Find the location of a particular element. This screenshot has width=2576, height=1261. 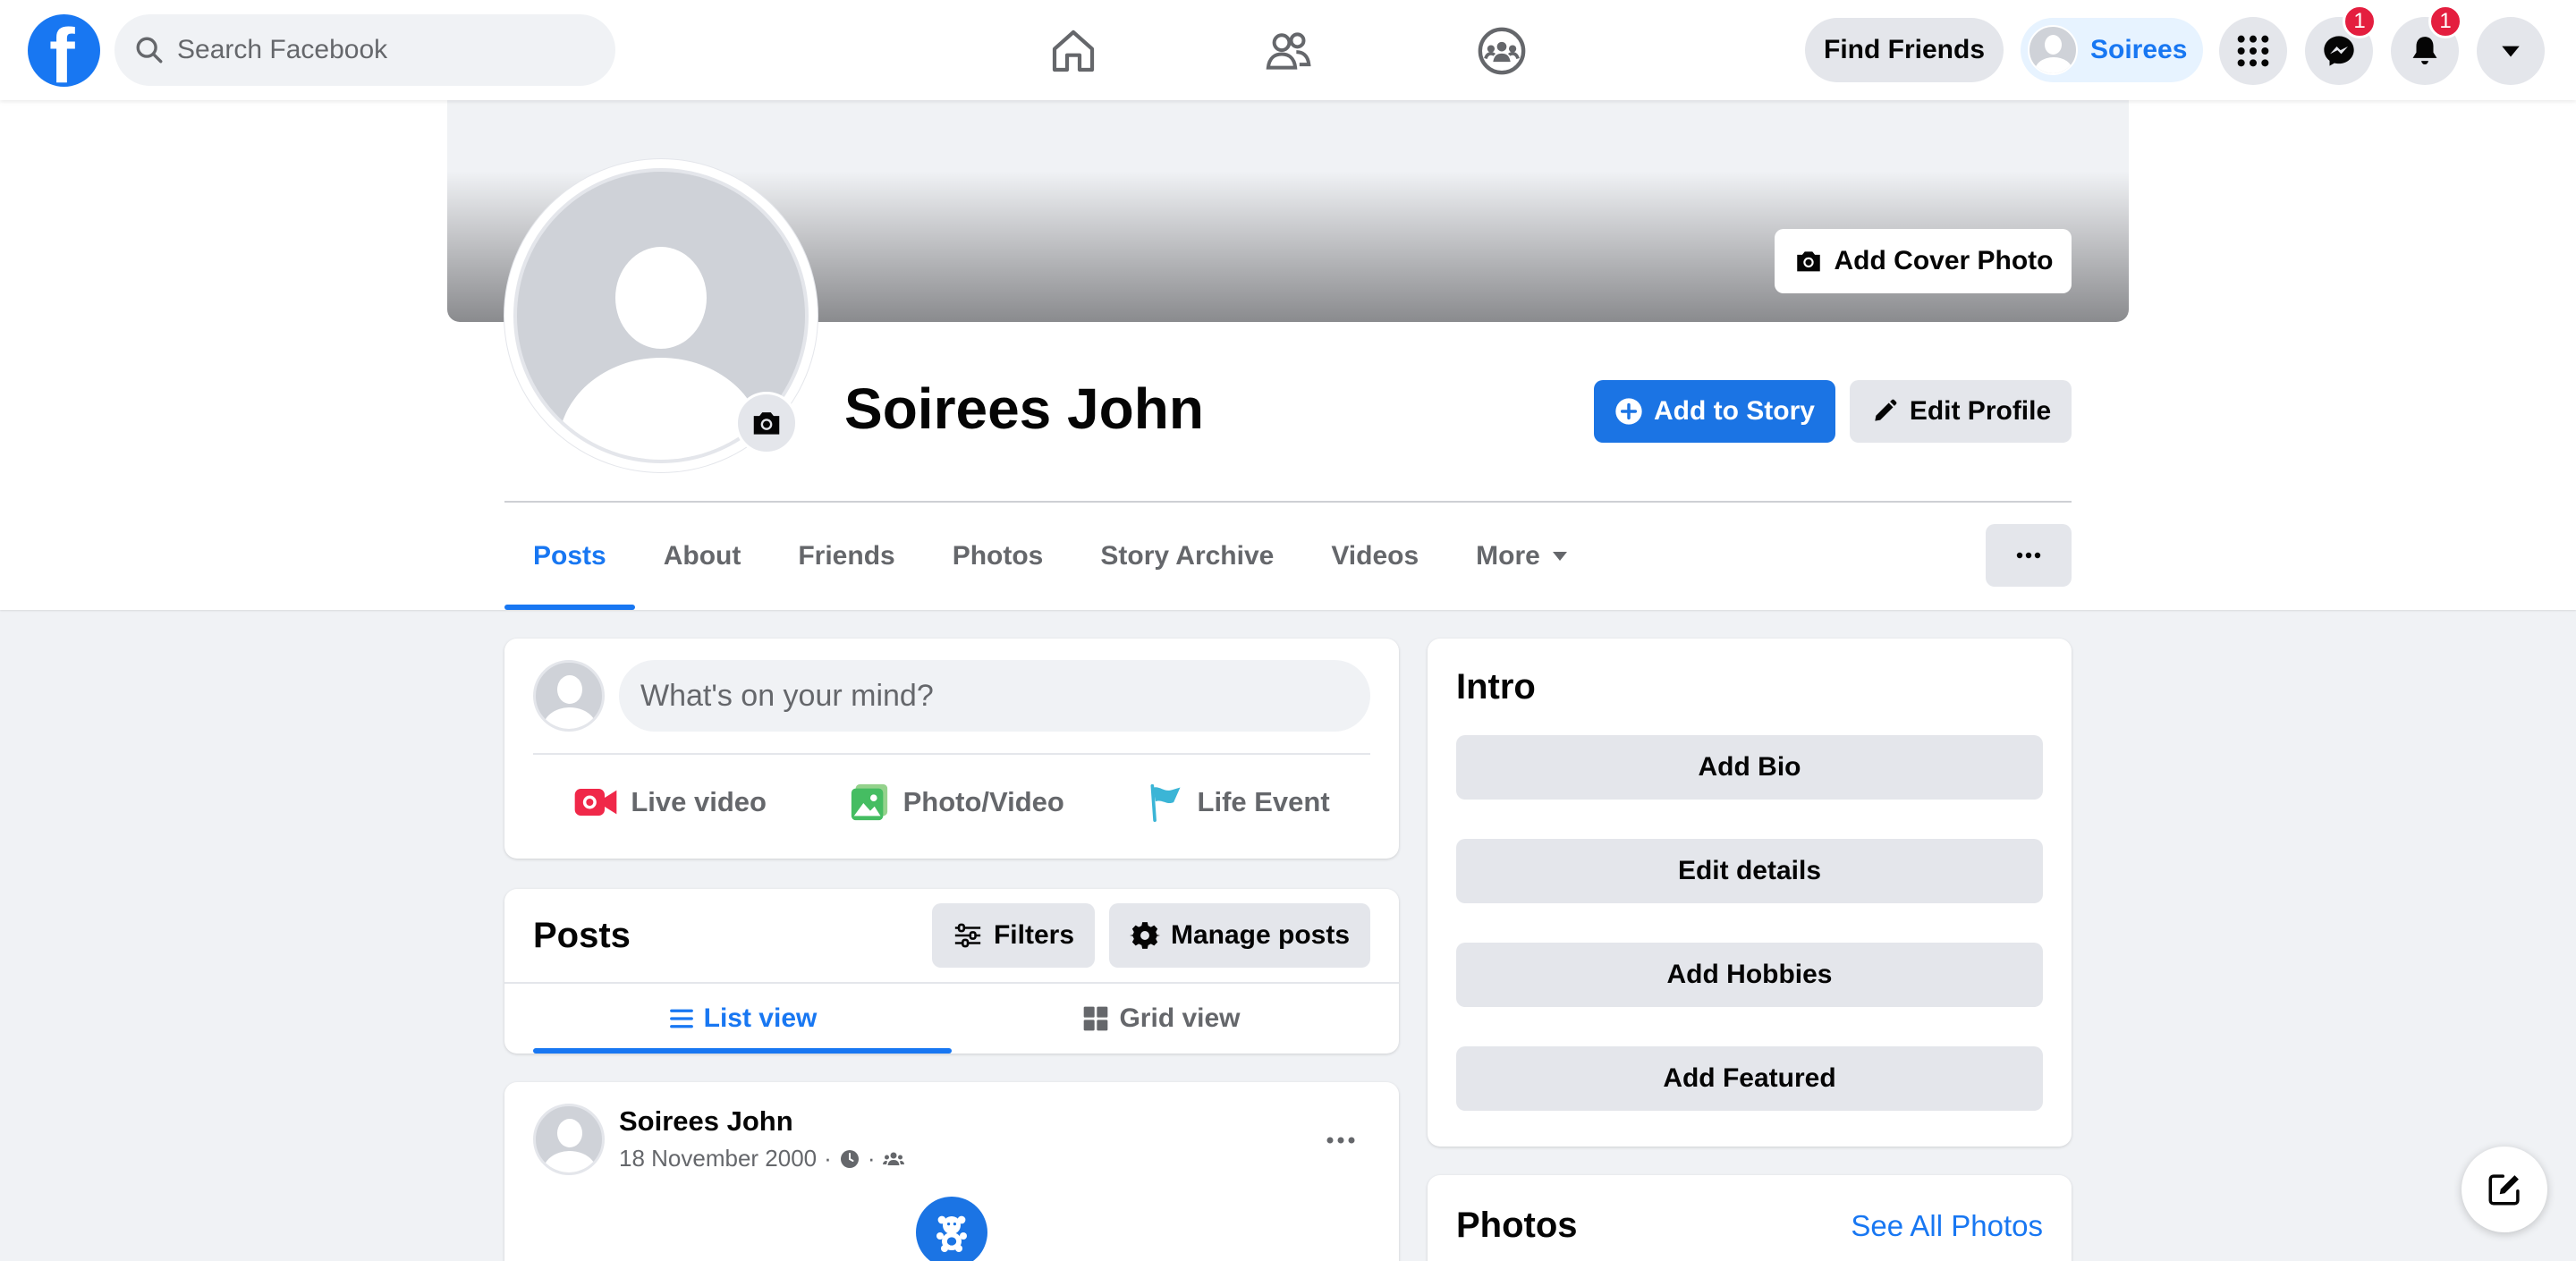

gear-icon is located at coordinates (1144, 936).